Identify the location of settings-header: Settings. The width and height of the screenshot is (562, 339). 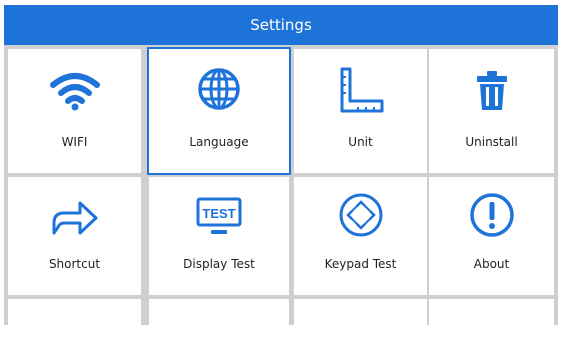
(281, 25).